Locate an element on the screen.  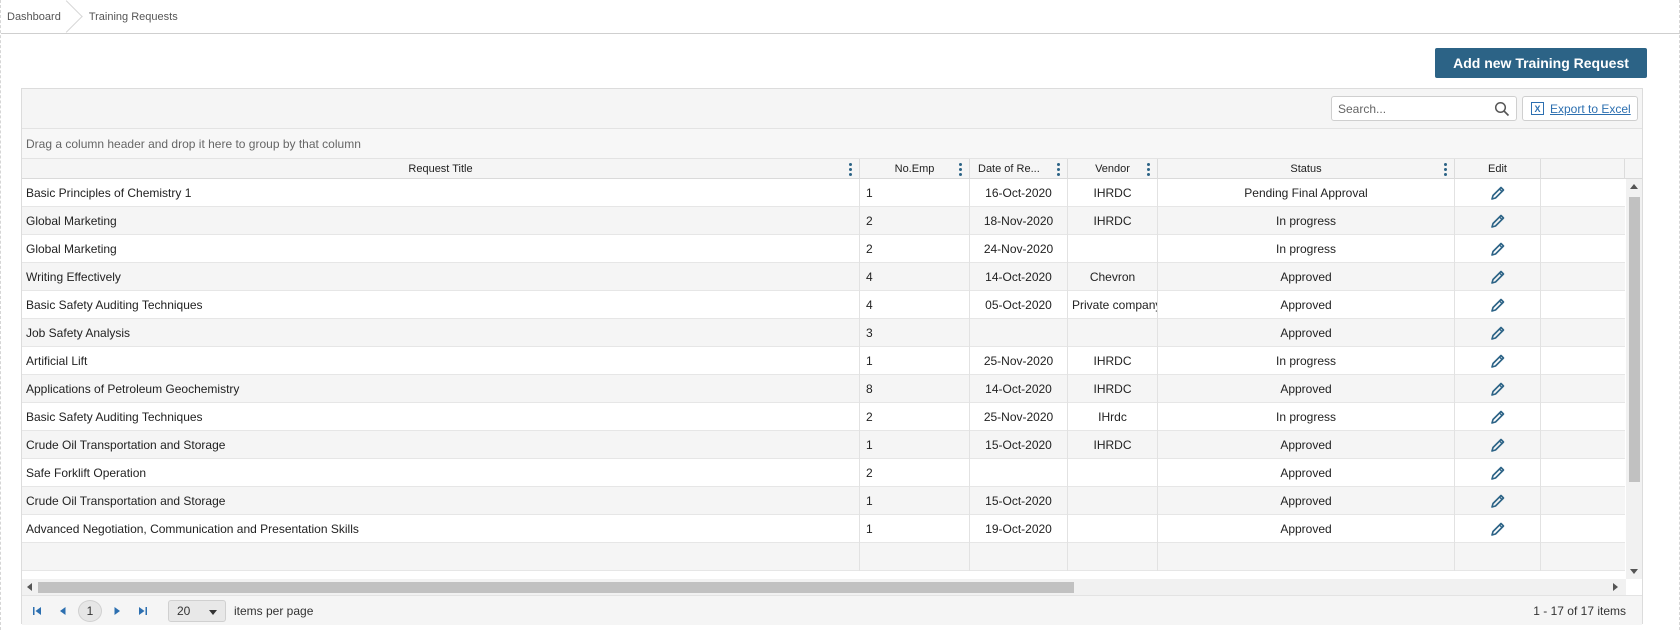
cell-date: 16-Oct-2020 is located at coordinates (1019, 193).